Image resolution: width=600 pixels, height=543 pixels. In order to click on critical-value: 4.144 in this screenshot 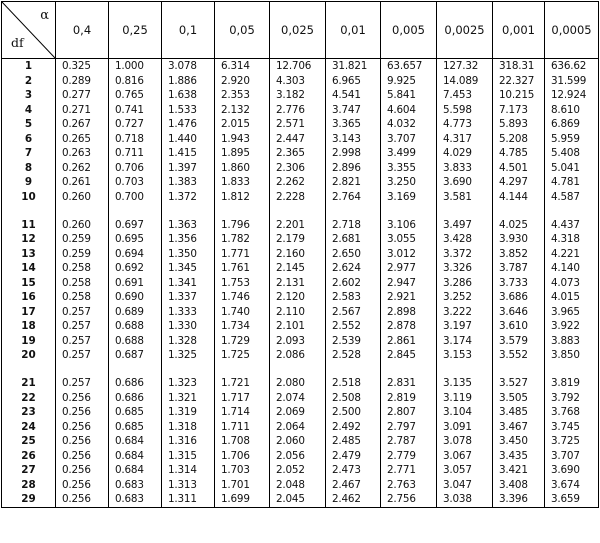, I will do `click(513, 196)`.